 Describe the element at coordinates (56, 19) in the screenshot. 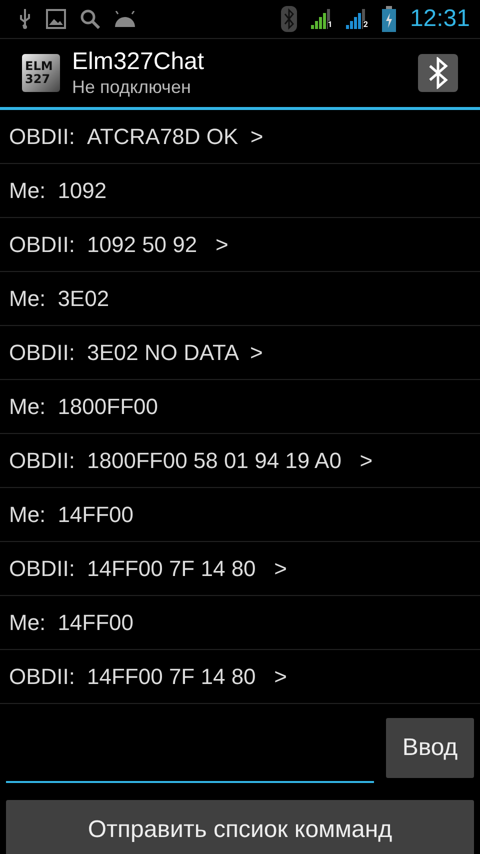

I see `image-icon` at that location.